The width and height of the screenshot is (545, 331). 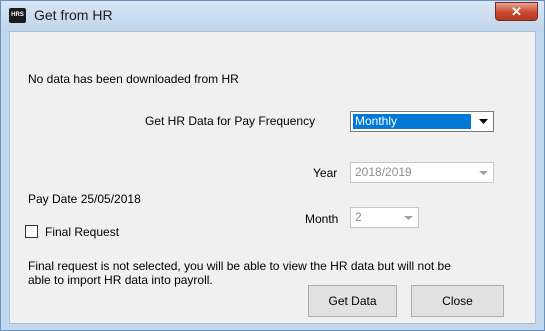 What do you see at coordinates (352, 301) in the screenshot?
I see `get-data-button: Get Data` at bounding box center [352, 301].